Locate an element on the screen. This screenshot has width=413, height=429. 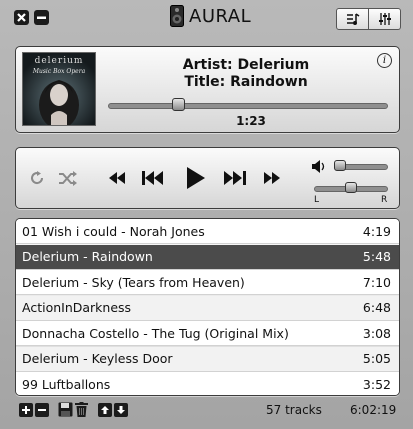
skip-forward-icon is located at coordinates (235, 178).